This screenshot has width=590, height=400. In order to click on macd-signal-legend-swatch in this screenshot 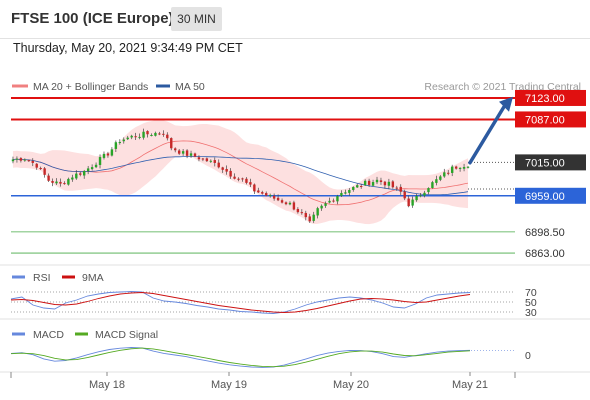, I will do `click(81, 334)`.